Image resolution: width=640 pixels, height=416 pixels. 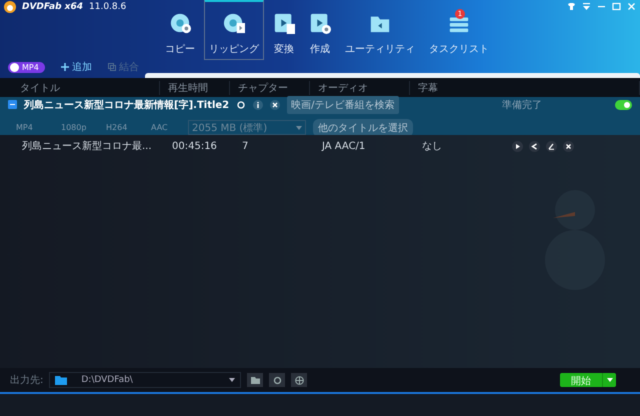 I want to click on globe-icon, so click(x=299, y=380).